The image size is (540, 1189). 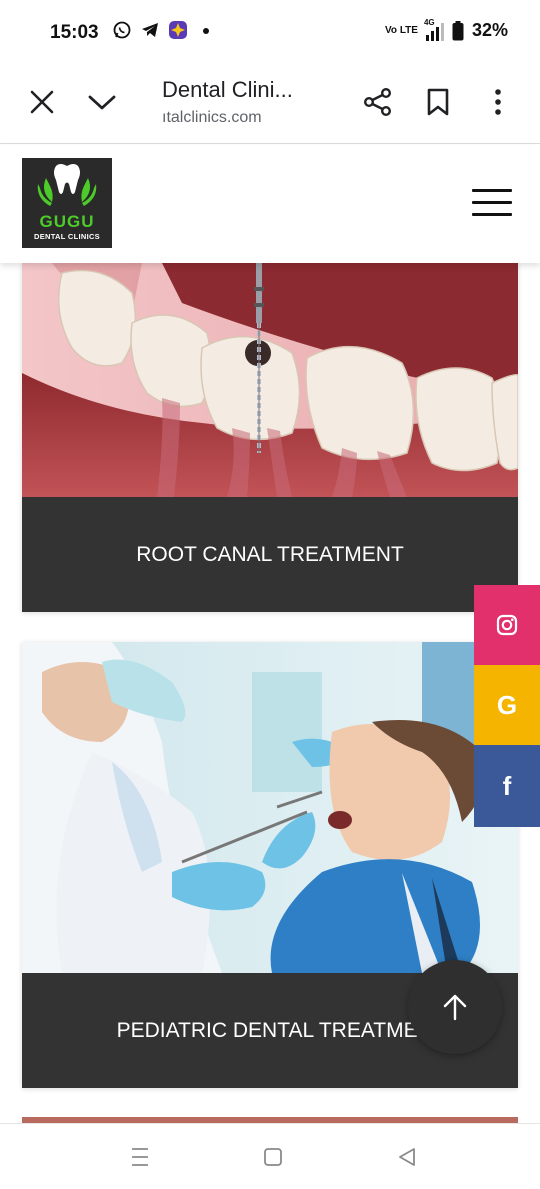 I want to click on site-logo: GUGU DENTAL CLINICS, so click(x=67, y=203).